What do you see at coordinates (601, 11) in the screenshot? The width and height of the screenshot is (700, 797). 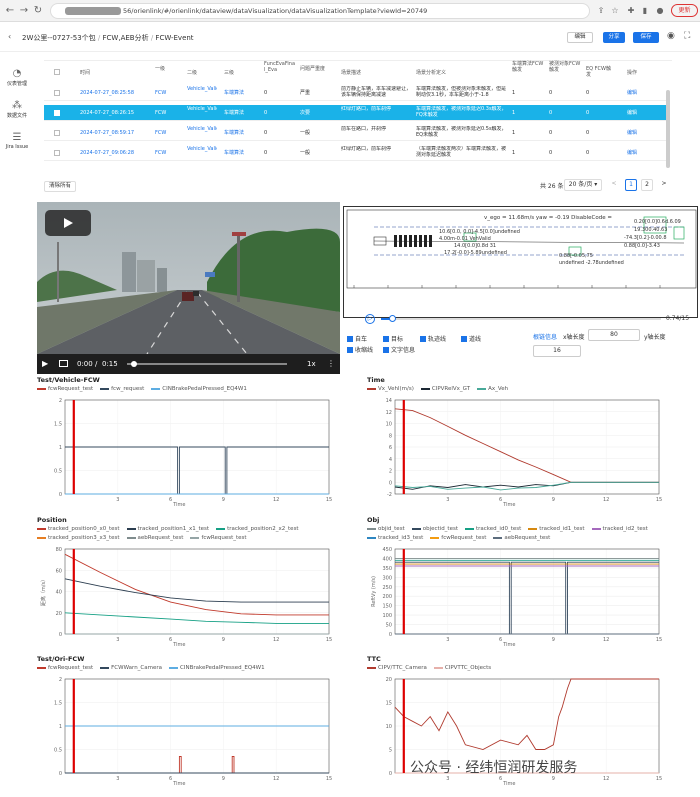 I see `share-page-icon: ⇪` at bounding box center [601, 11].